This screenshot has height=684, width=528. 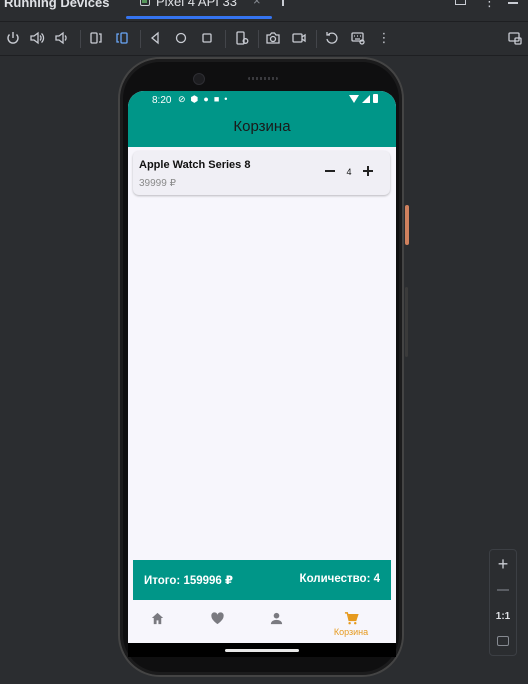 What do you see at coordinates (299, 38) in the screenshot?
I see `screen-record-icon` at bounding box center [299, 38].